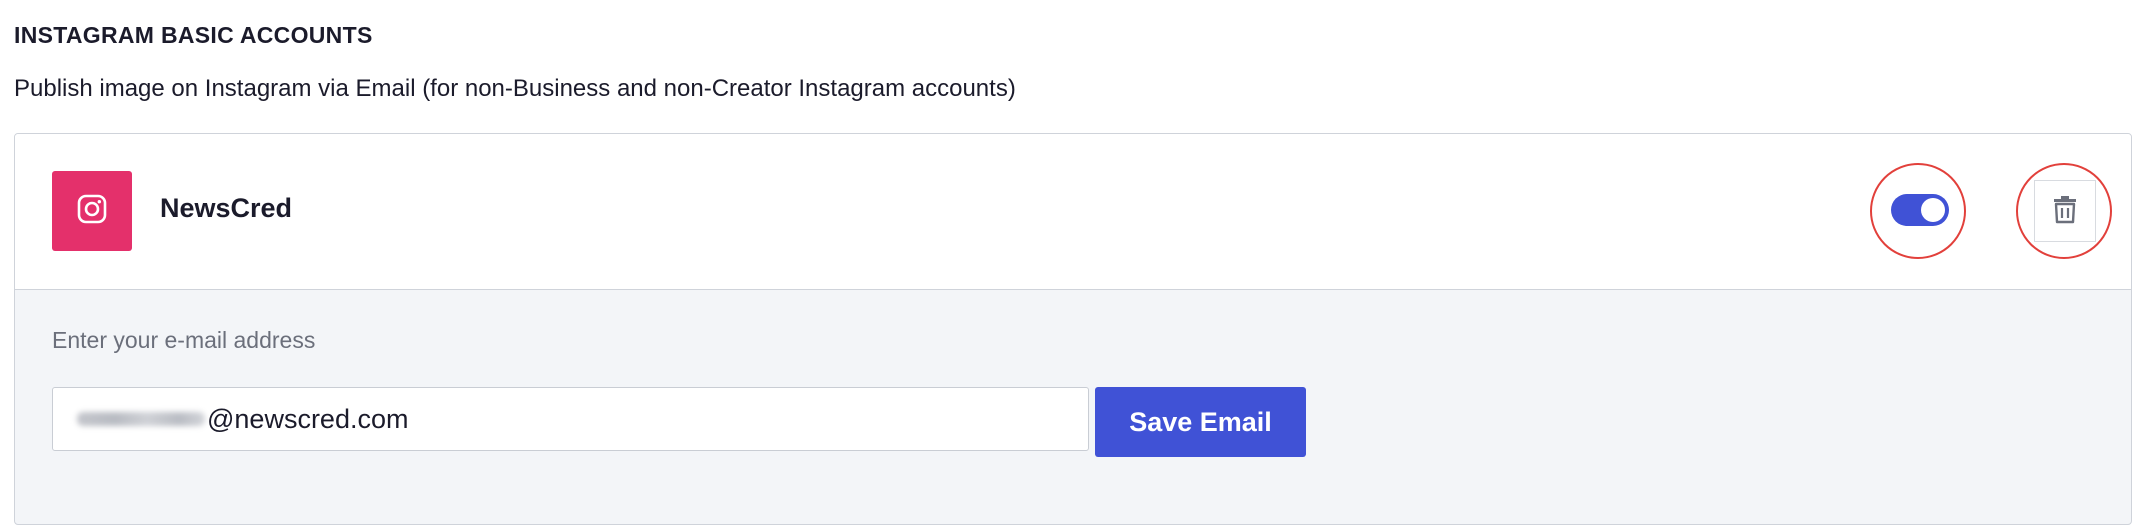 Image resolution: width=2140 pixels, height=530 pixels. What do you see at coordinates (193, 35) in the screenshot?
I see `section-title: INSTAGRAM BASIC ACCOUNTS` at bounding box center [193, 35].